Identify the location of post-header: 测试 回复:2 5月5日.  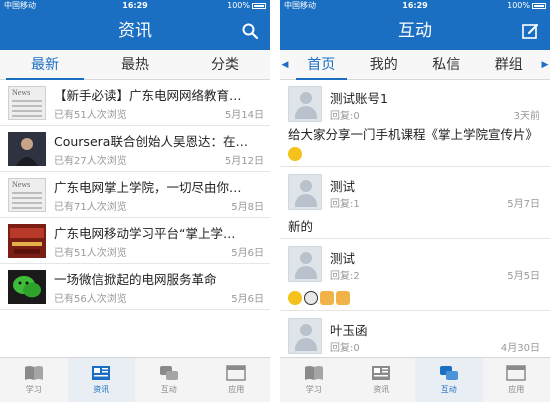
(415, 265).